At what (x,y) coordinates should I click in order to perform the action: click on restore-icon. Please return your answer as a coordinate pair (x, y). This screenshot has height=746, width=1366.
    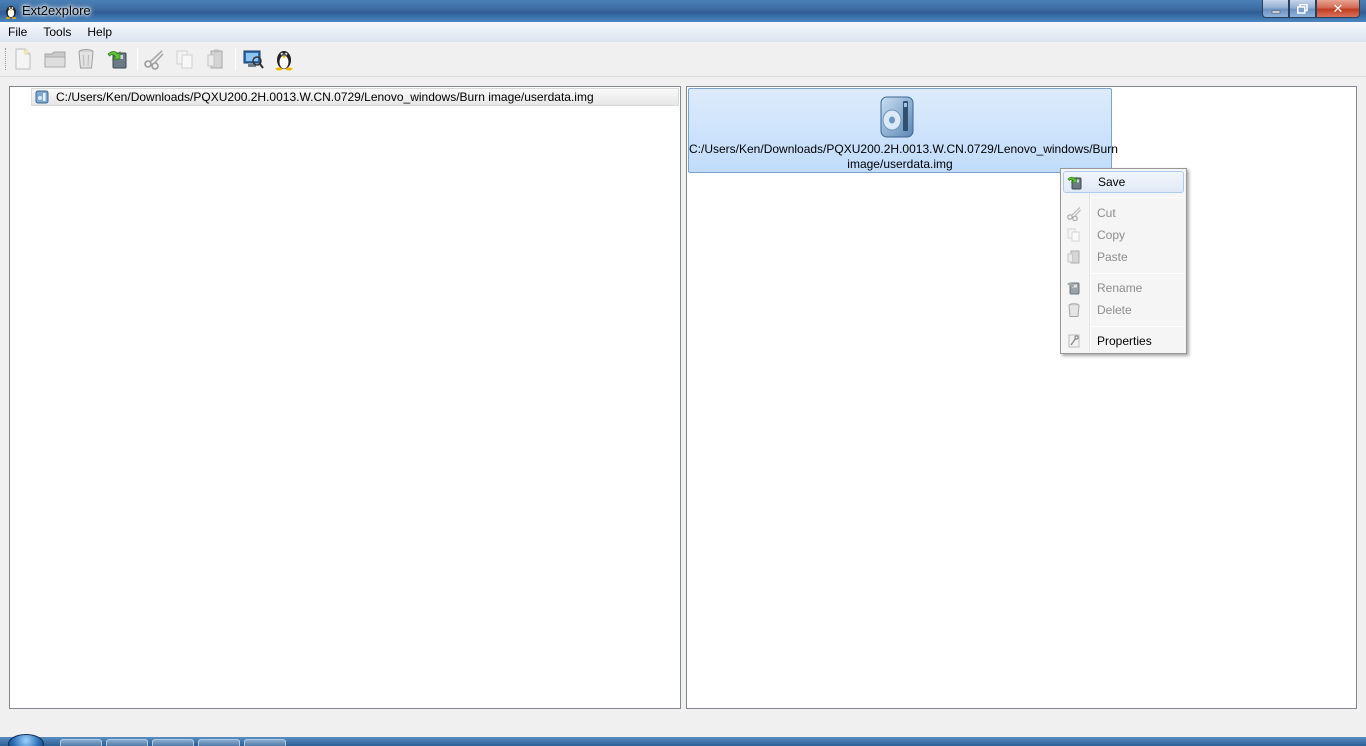
    Looking at the image, I should click on (1302, 8).